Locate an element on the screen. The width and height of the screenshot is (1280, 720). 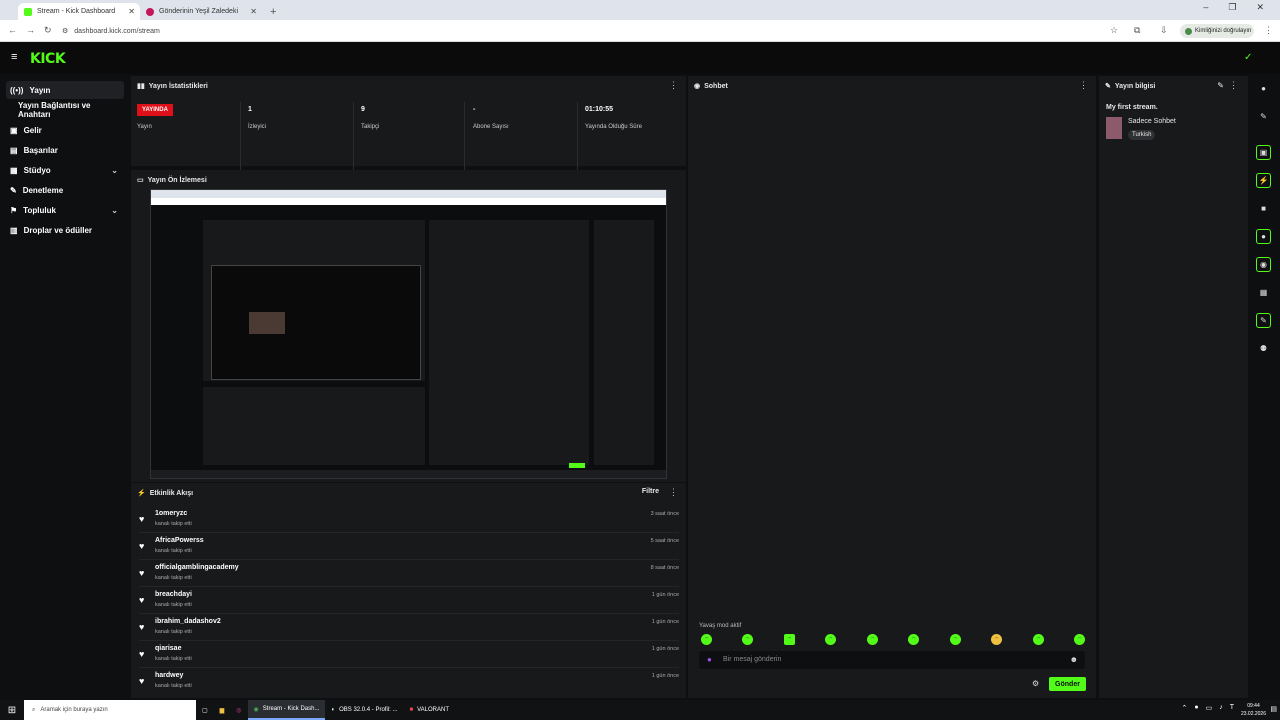
downloads-icon: ⇩ is located at coordinates (1164, 30).